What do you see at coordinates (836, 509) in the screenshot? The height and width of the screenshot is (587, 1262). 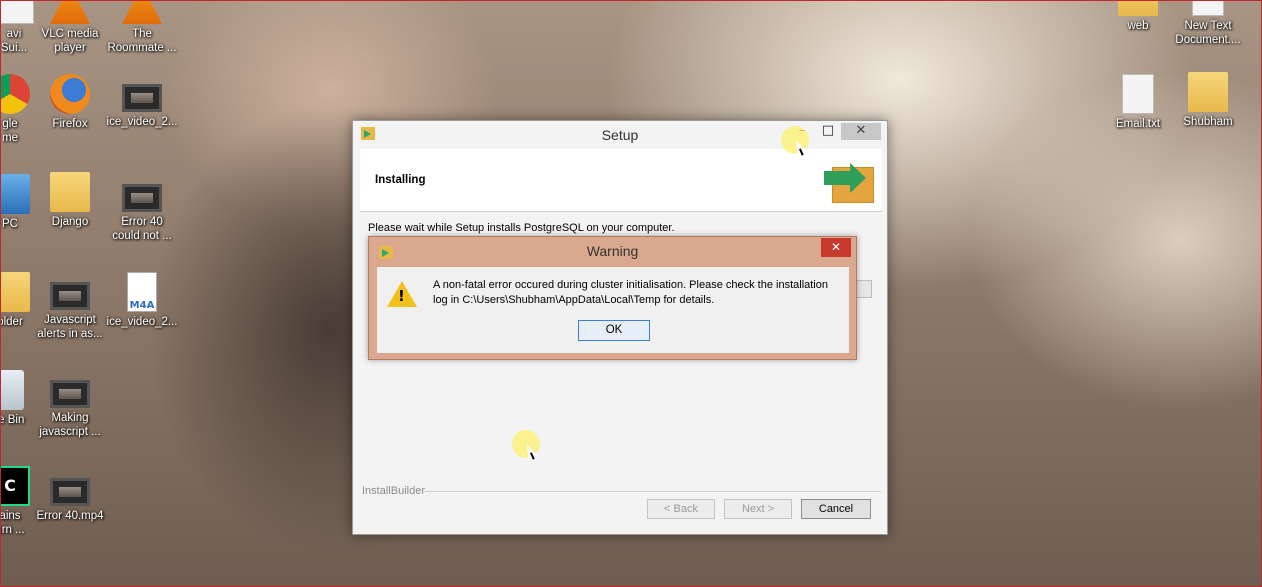 I see `cancel-button: Cancel` at bounding box center [836, 509].